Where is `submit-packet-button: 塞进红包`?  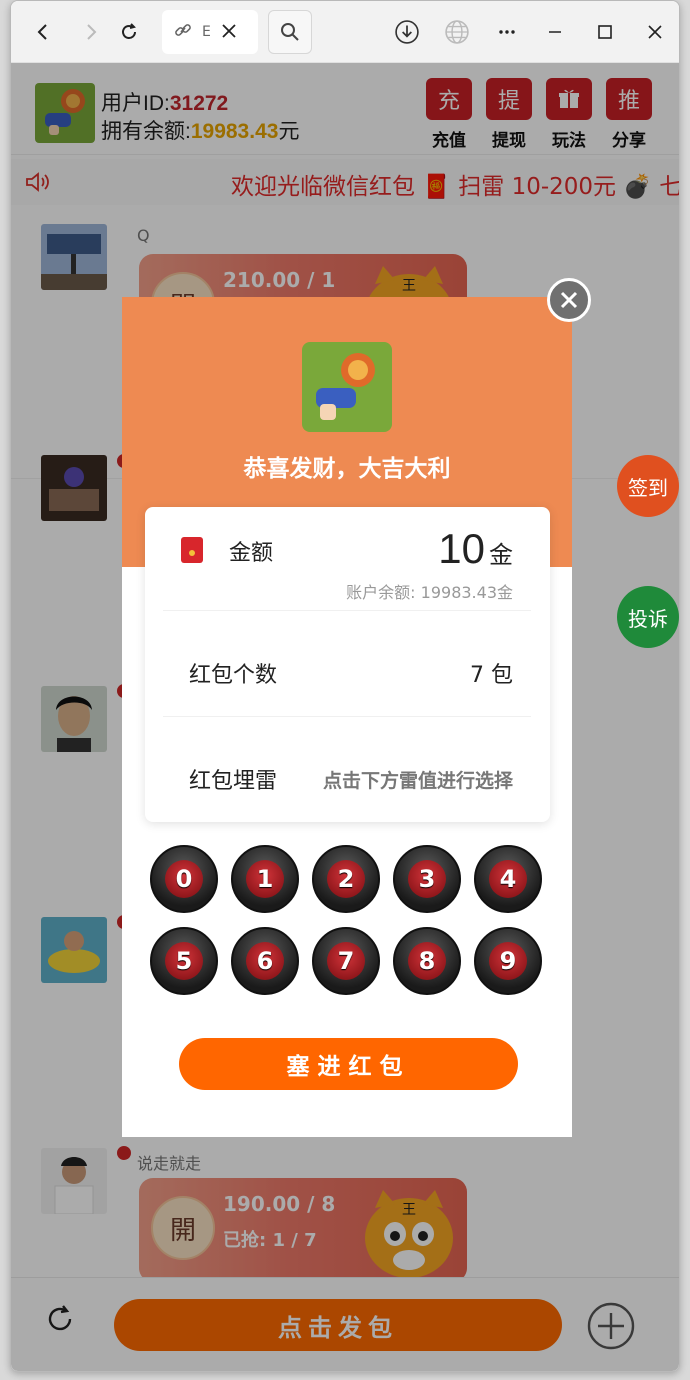 submit-packet-button: 塞进红包 is located at coordinates (348, 1064).